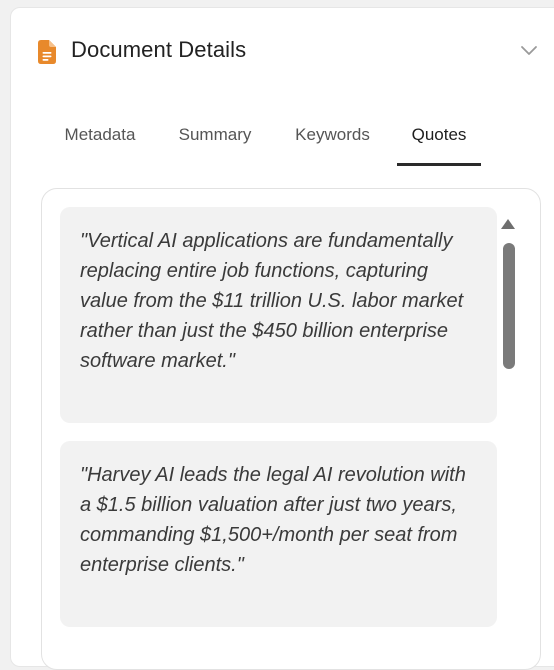  Describe the element at coordinates (47, 52) in the screenshot. I see `document-icon` at that location.